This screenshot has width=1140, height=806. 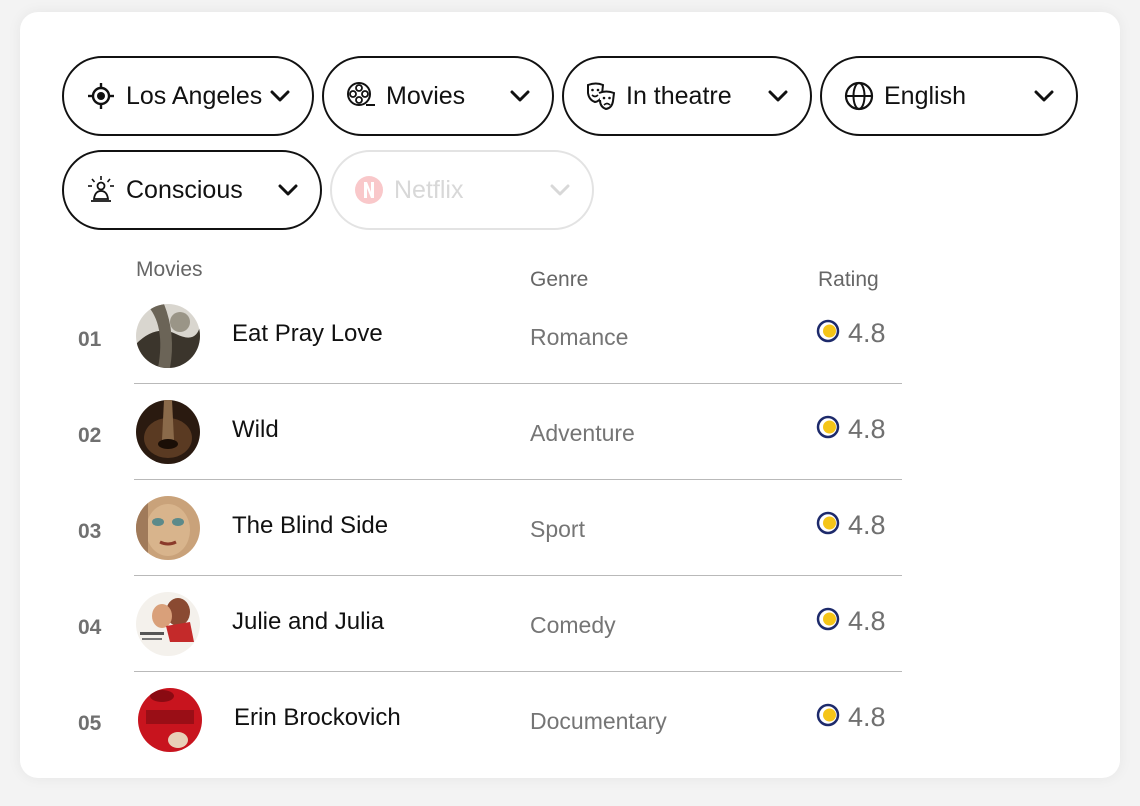 I want to click on streaming-filter-label: Netflix, so click(x=429, y=189).